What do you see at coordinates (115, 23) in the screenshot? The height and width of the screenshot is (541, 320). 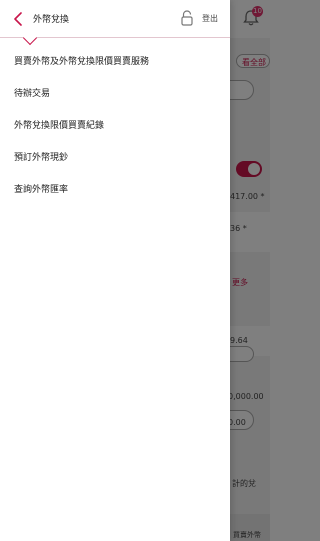 I see `drawer-header: 外幣兌換 登出` at bounding box center [115, 23].